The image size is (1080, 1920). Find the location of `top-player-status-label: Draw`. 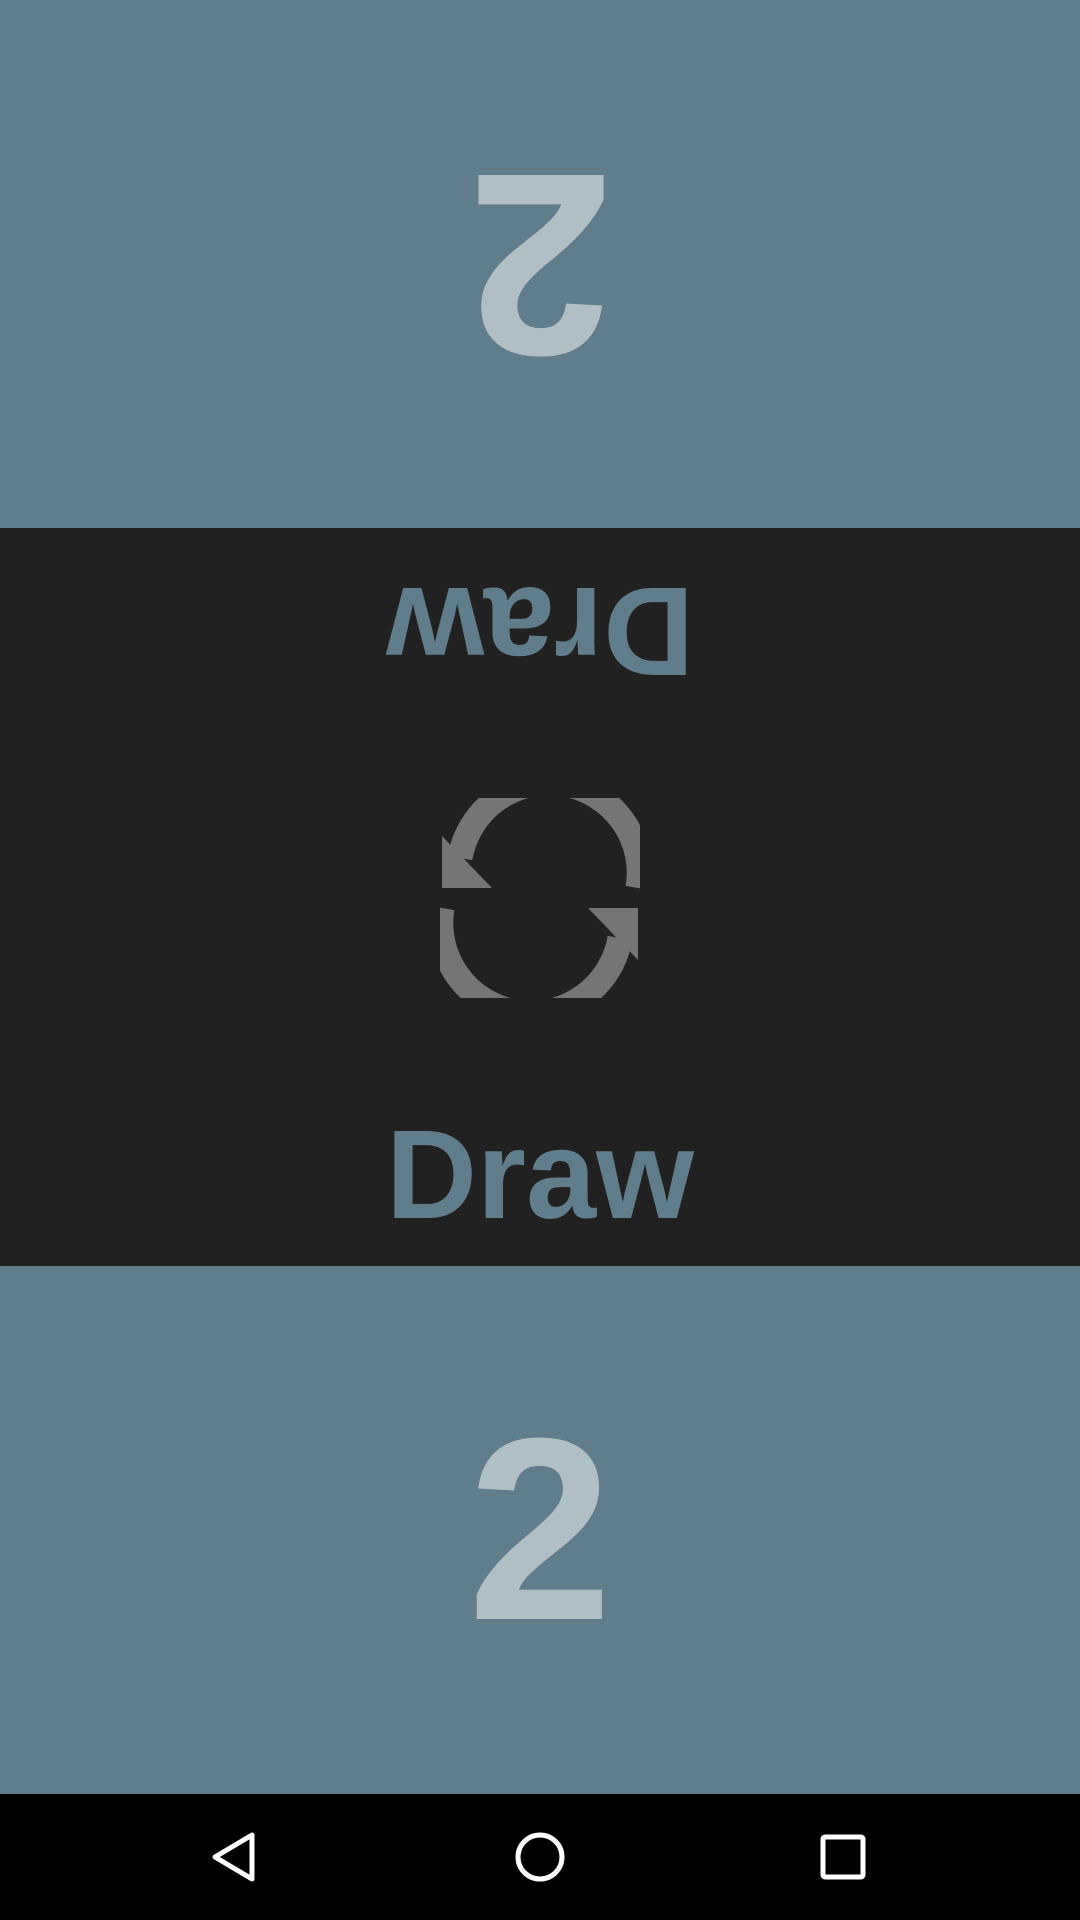

top-player-status-label: Draw is located at coordinates (540, 631).